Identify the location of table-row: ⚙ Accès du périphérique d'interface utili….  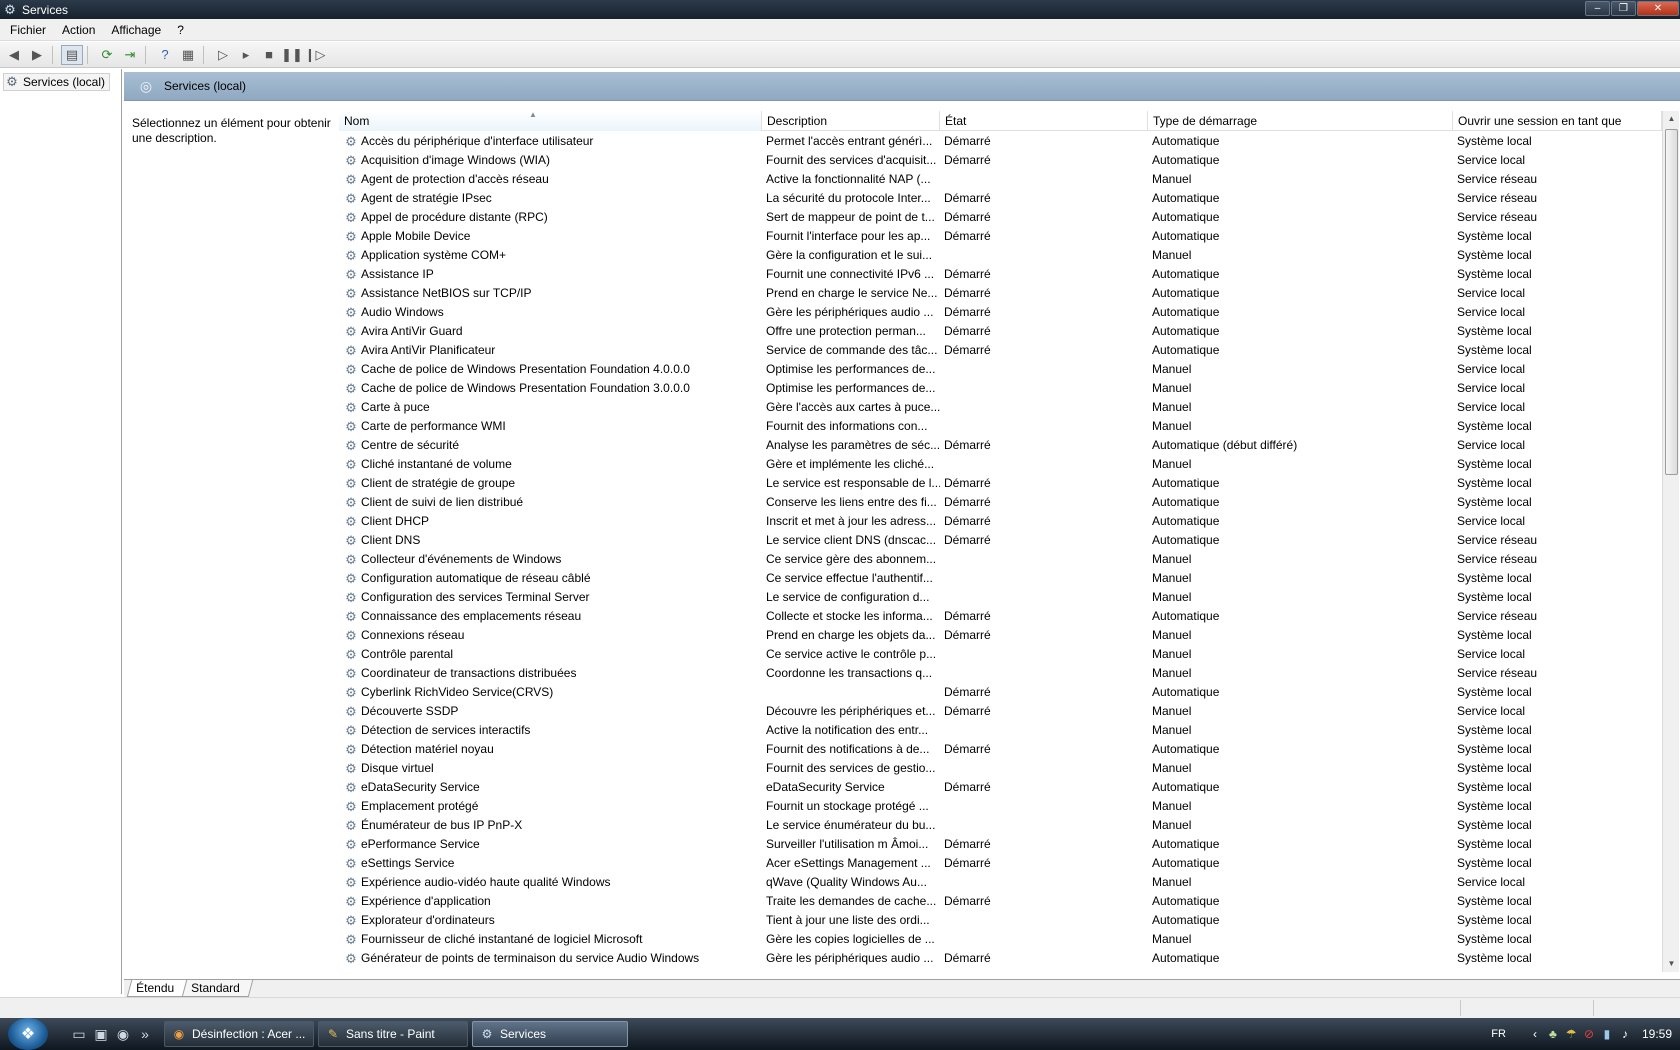
(1000, 141).